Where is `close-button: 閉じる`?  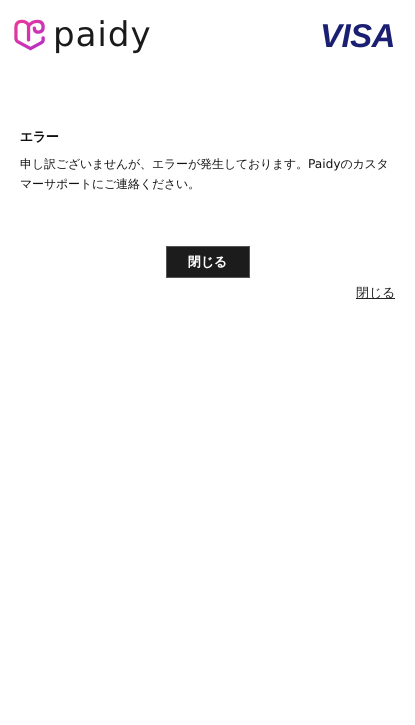
close-button: 閉じる is located at coordinates (208, 262).